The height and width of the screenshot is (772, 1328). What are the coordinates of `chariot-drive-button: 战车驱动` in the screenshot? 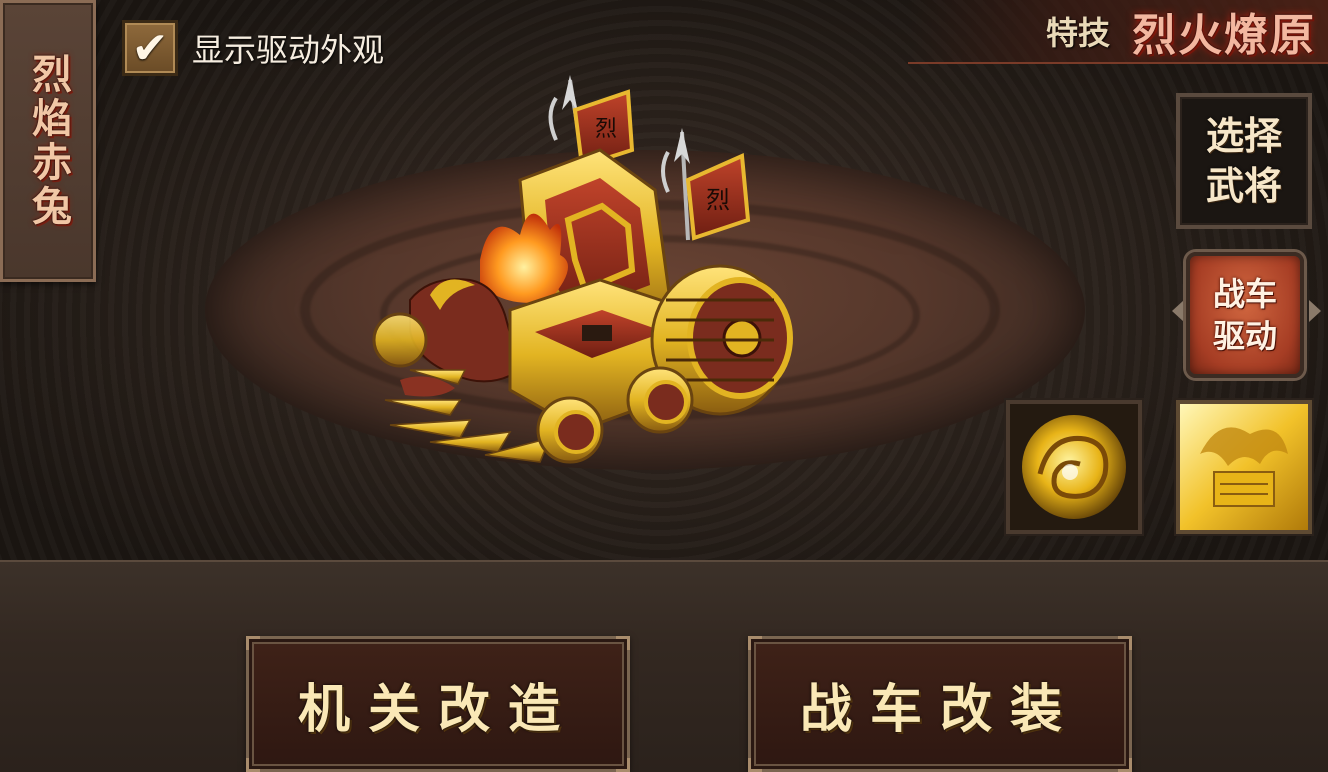 It's located at (1245, 315).